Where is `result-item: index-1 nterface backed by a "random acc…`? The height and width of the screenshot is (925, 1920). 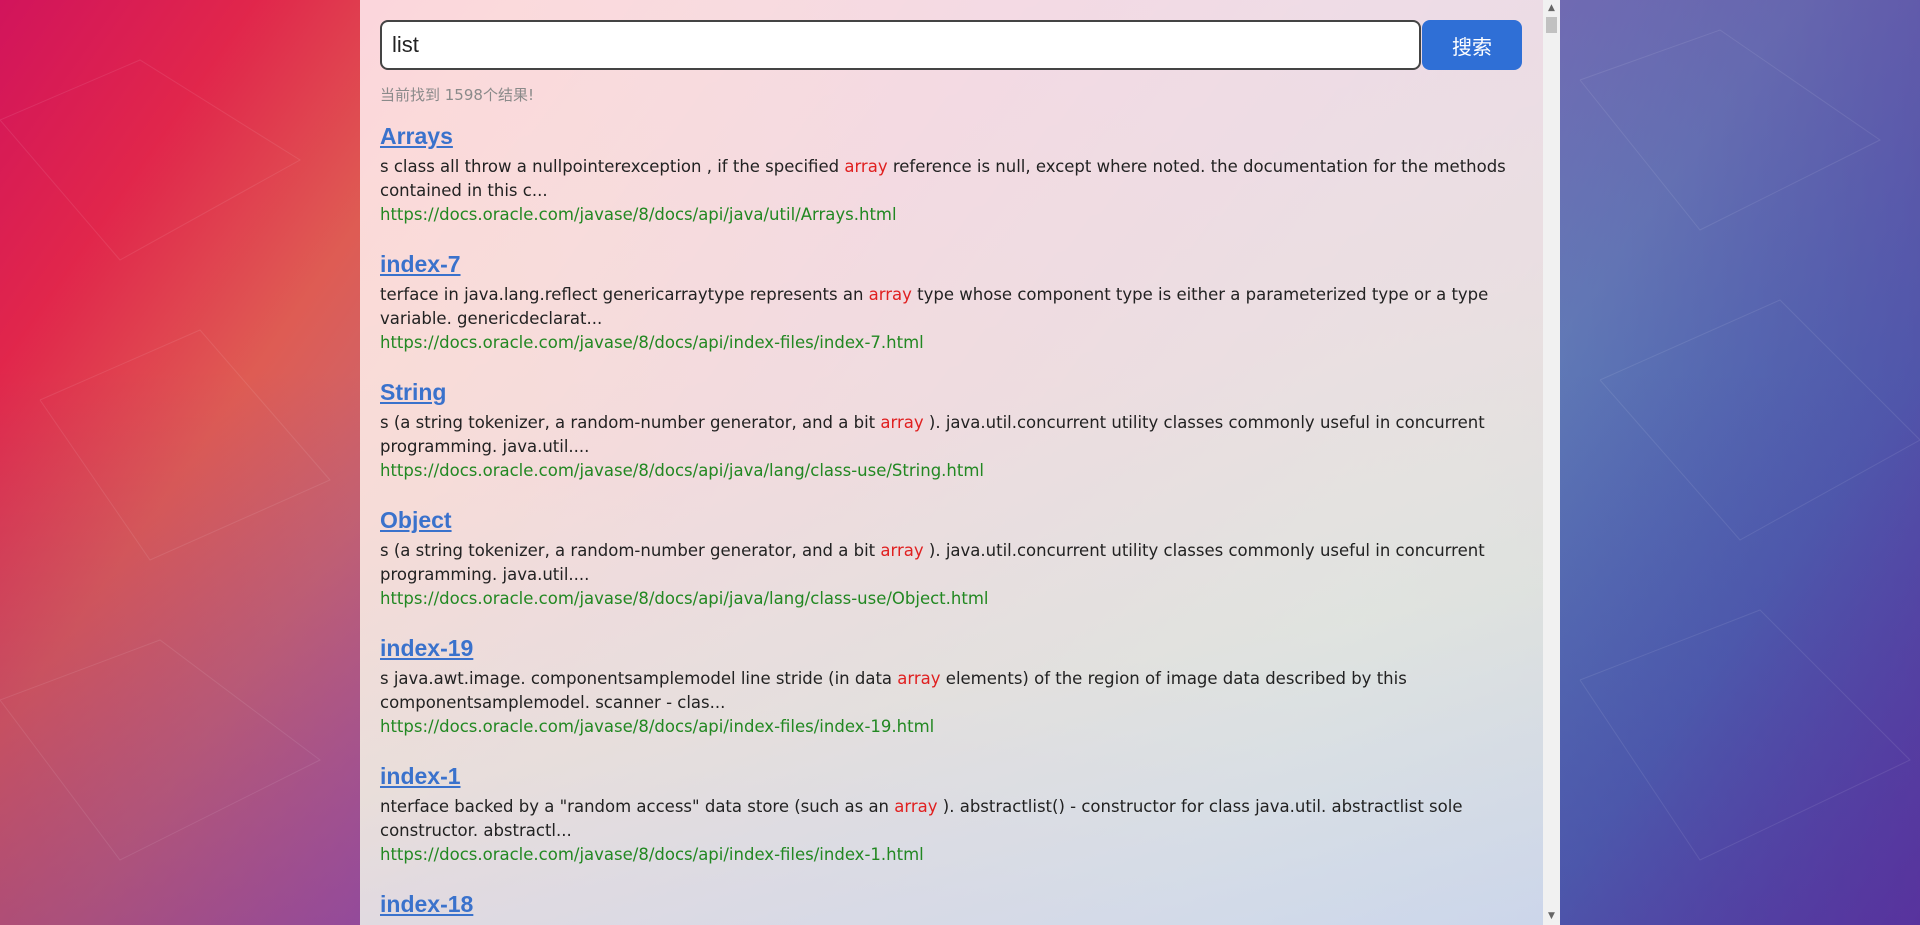
result-item: index-1 nterface backed by a "random acc… is located at coordinates (951, 814).